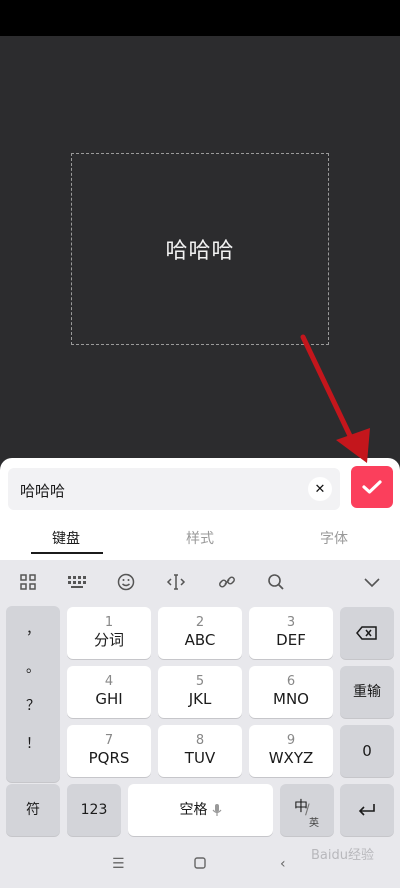 The width and height of the screenshot is (400, 888). I want to click on enter-key, so click(367, 810).